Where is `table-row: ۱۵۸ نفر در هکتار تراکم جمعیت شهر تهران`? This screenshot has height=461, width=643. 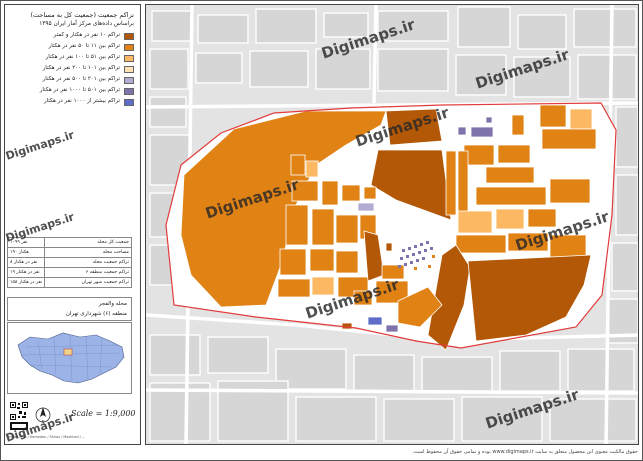 table-row: ۱۵۸ نفر در هکتار تراکم جمعیت شهر تهران is located at coordinates (69, 282).